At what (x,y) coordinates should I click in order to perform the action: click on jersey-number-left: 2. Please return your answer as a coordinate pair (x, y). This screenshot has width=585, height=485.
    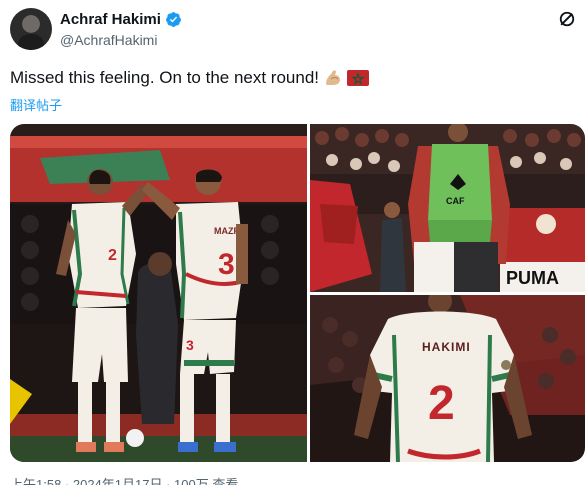
    Looking at the image, I should click on (112, 255).